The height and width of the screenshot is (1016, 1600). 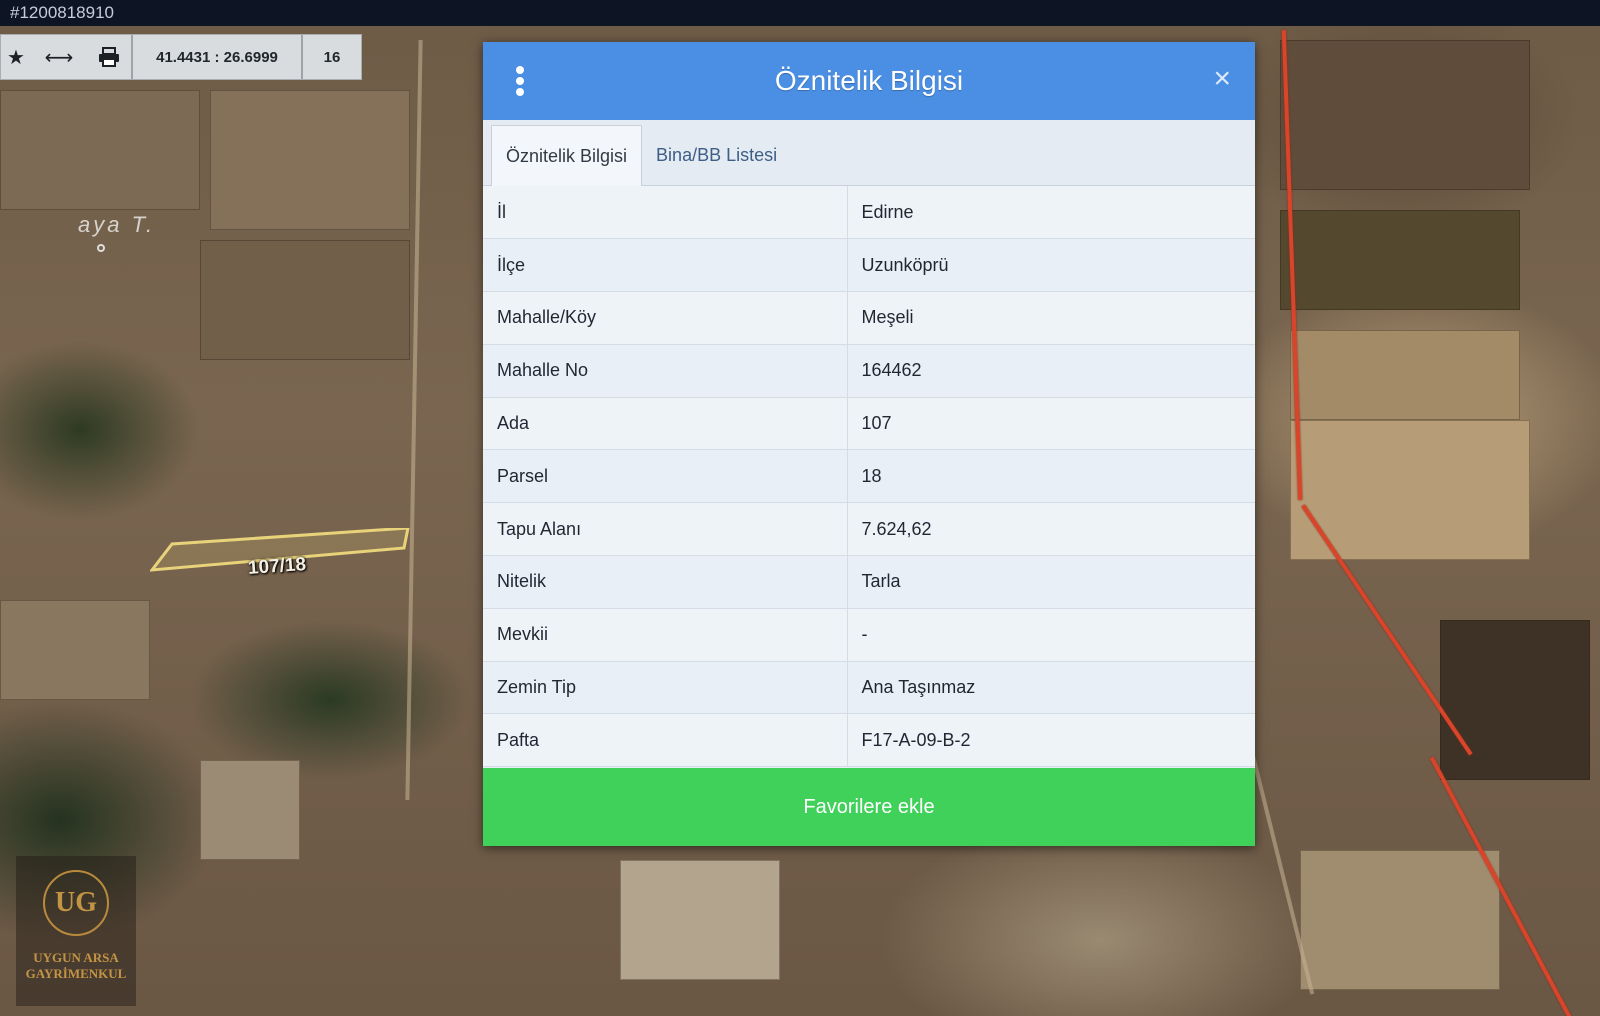 I want to click on map-toolbar: ★ ⟷ 41.4431 : 26.6999 16, so click(x=181, y=57).